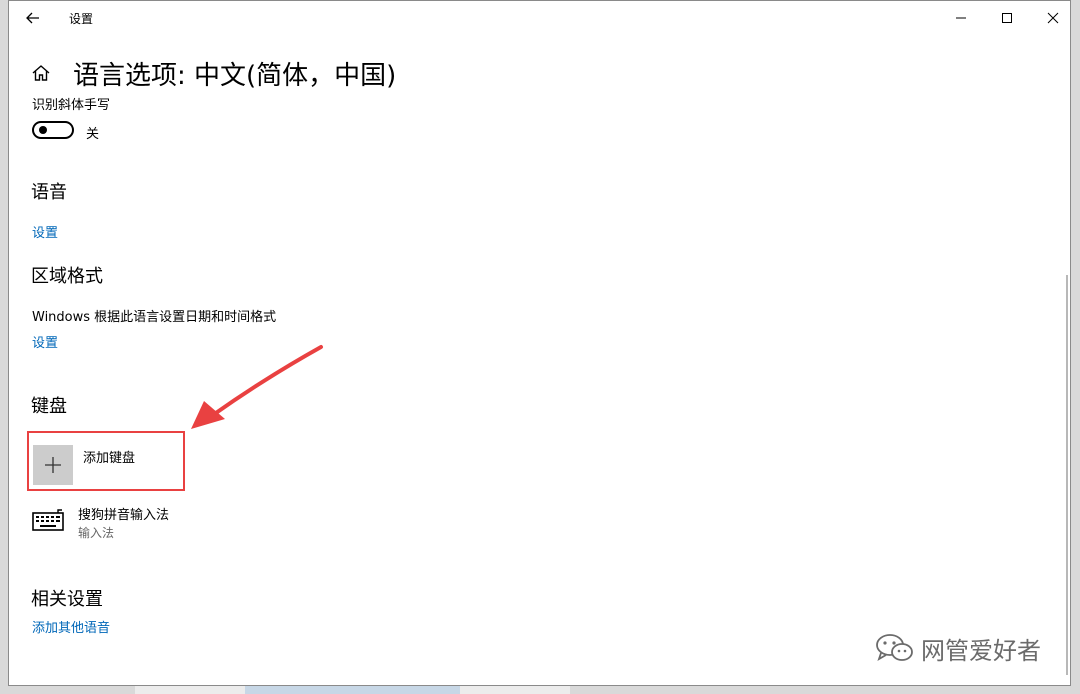 This screenshot has height=694, width=1080. What do you see at coordinates (49, 406) in the screenshot?
I see `keyboard-section-title: 键盘` at bounding box center [49, 406].